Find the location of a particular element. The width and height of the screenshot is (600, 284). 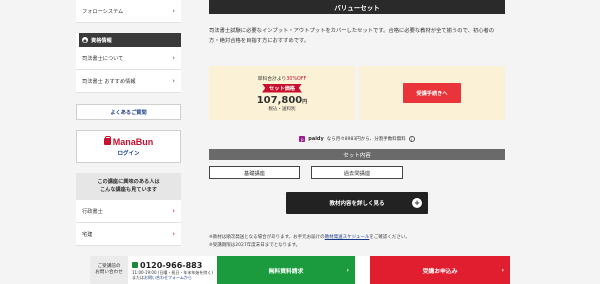

related-heading-line2: こんな講座も見ています is located at coordinates (128, 190).